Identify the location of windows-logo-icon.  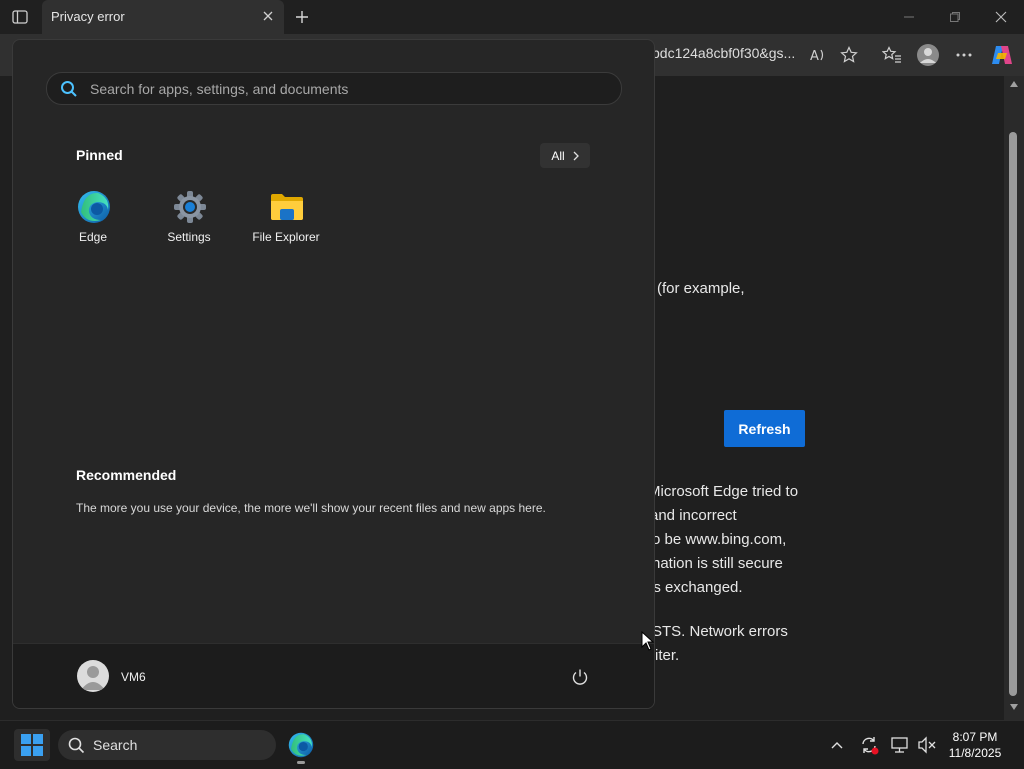
(32, 745).